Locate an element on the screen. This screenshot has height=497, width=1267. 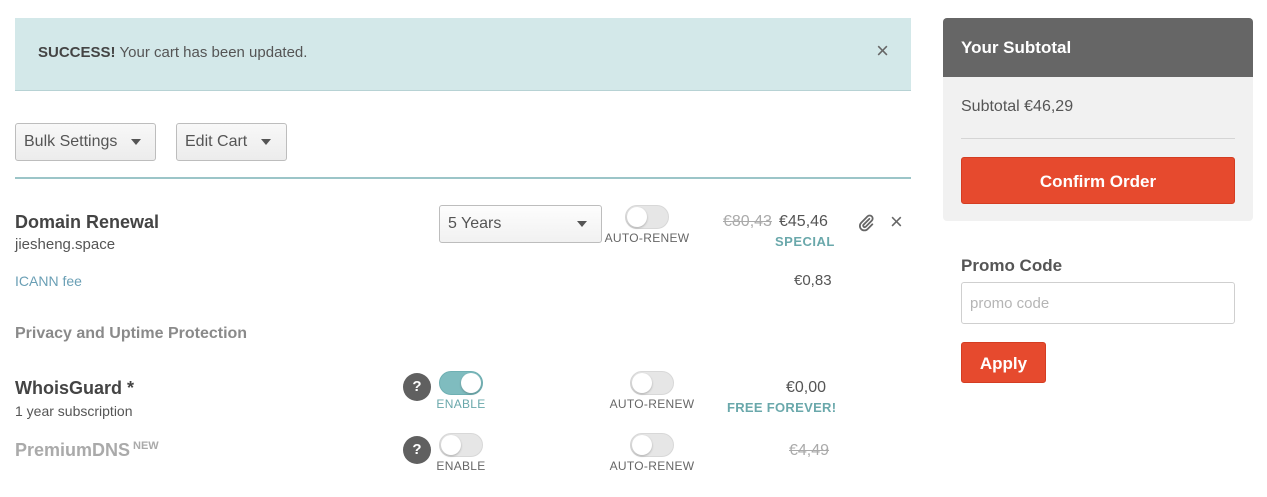
bulk-settings-dropdown: Bulk Settings is located at coordinates (85, 142).